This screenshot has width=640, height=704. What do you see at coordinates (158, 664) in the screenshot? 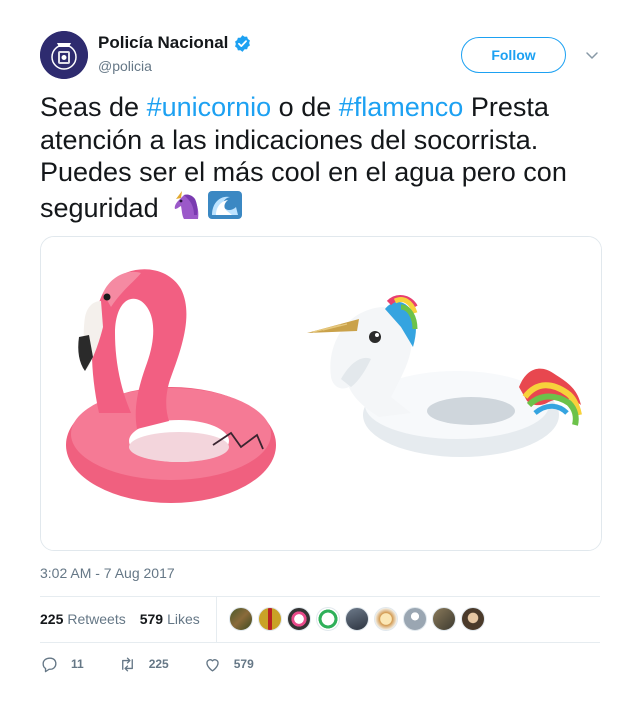
I see `retweet-count: 225` at bounding box center [158, 664].